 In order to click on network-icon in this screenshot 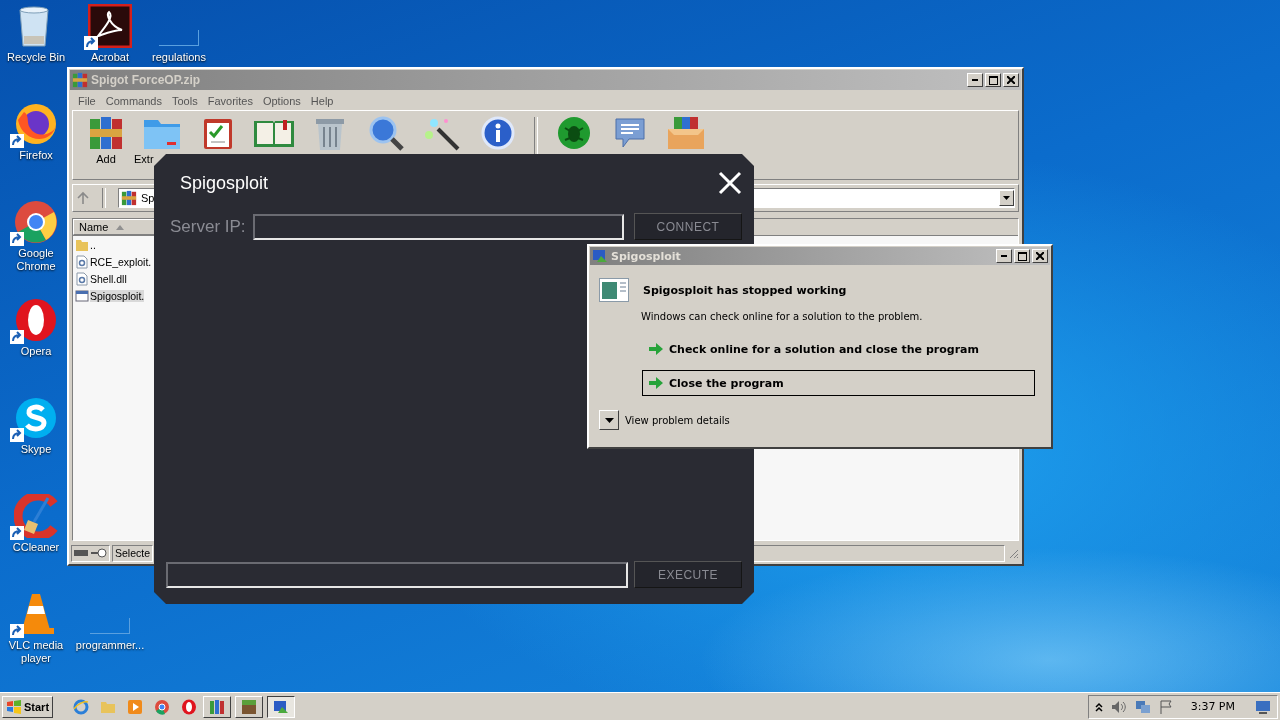, I will do `click(1142, 706)`.